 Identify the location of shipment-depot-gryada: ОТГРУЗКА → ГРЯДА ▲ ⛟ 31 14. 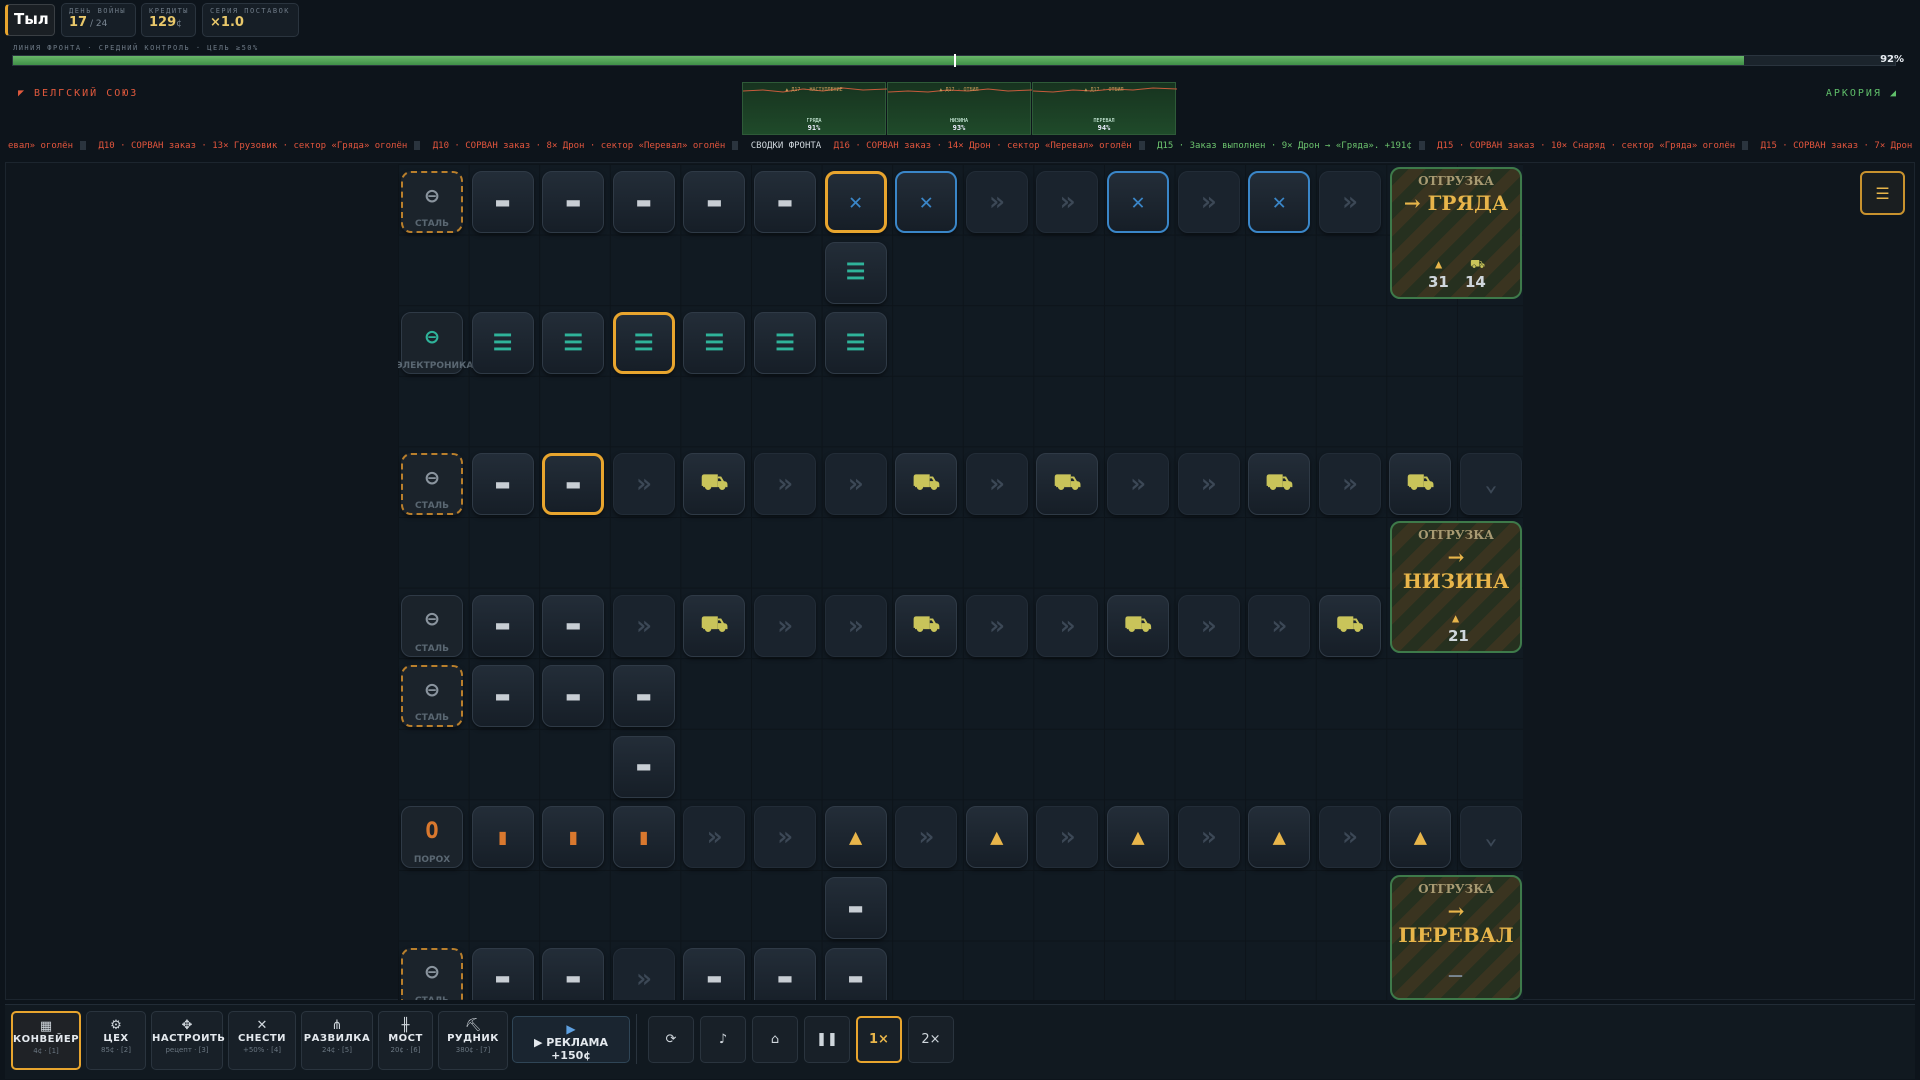
(1456, 233).